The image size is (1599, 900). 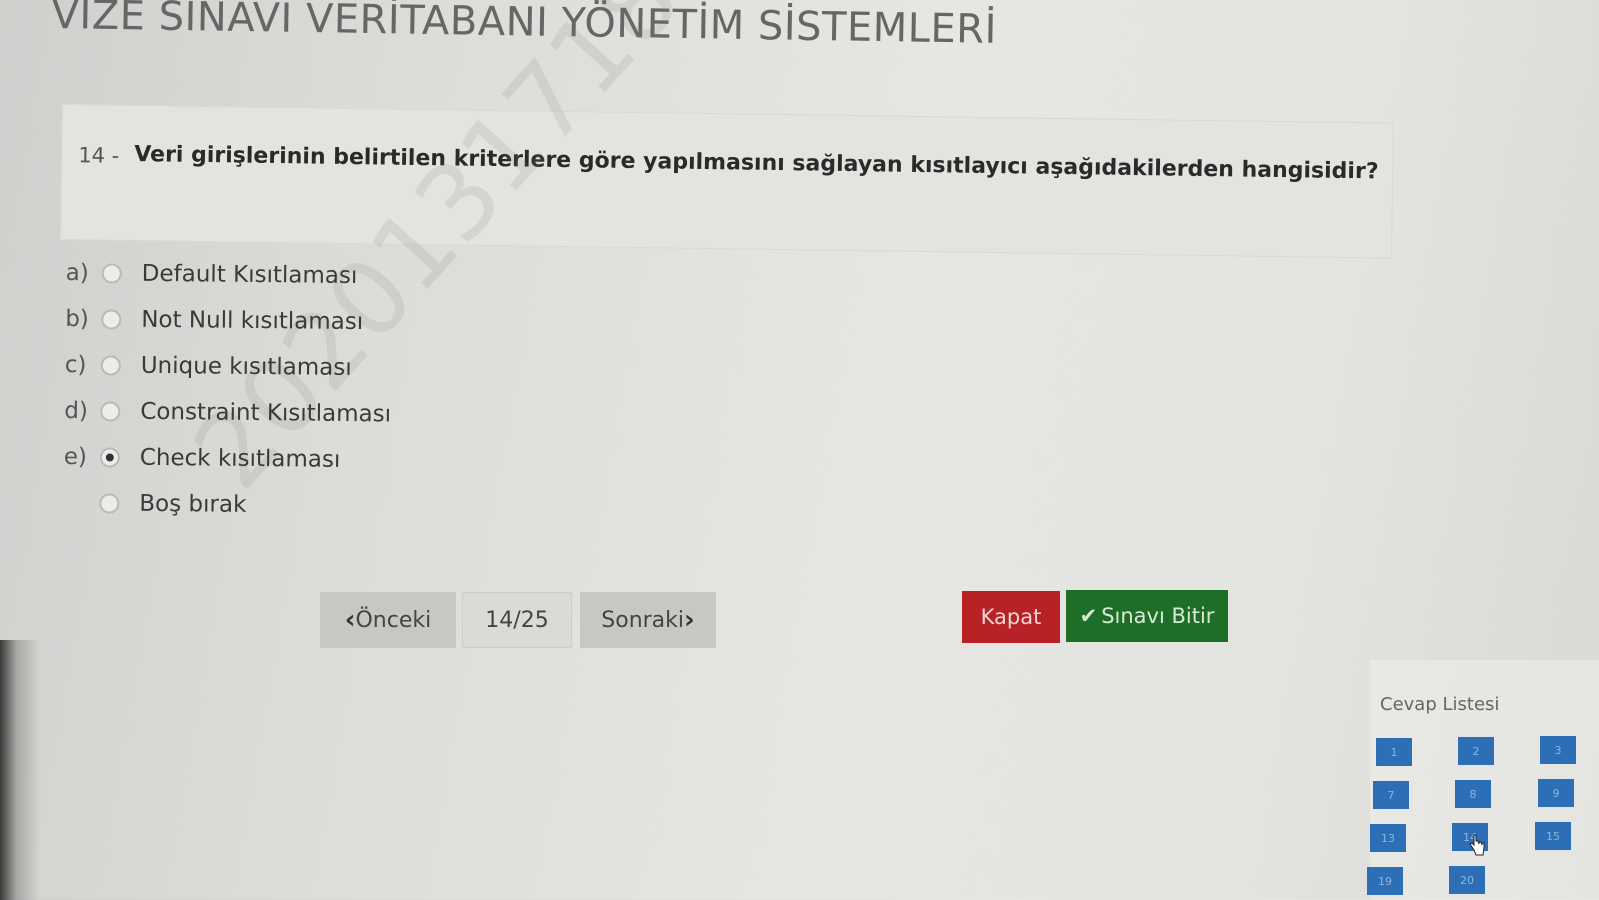 I want to click on option-letter: b), so click(x=83, y=319).